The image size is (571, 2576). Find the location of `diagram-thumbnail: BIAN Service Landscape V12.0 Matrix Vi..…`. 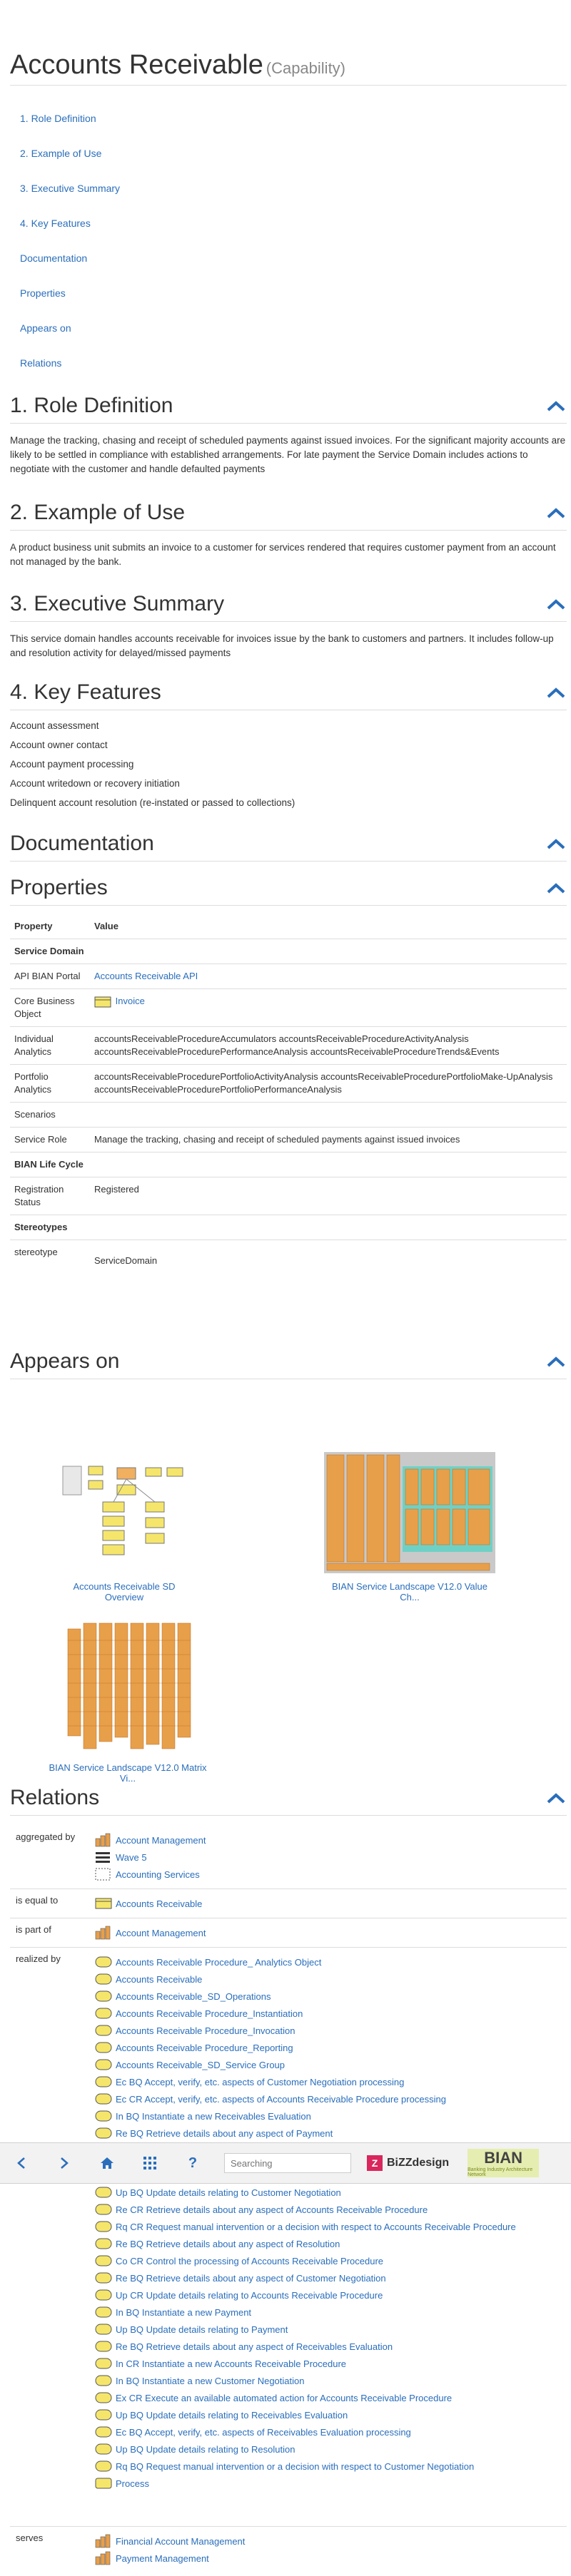

diagram-thumbnail: BIAN Service Landscape V12.0 Matrix Vi..… is located at coordinates (128, 1702).